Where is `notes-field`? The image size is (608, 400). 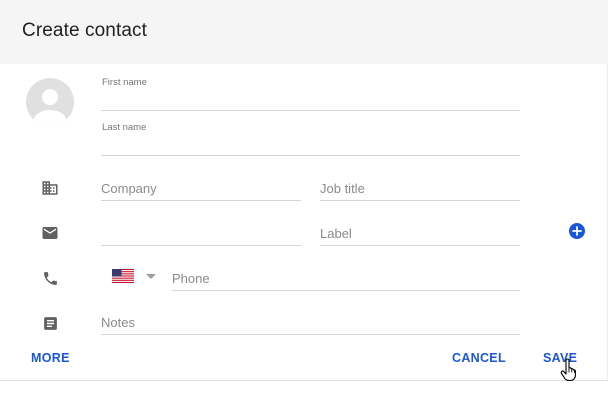
notes-field is located at coordinates (310, 322).